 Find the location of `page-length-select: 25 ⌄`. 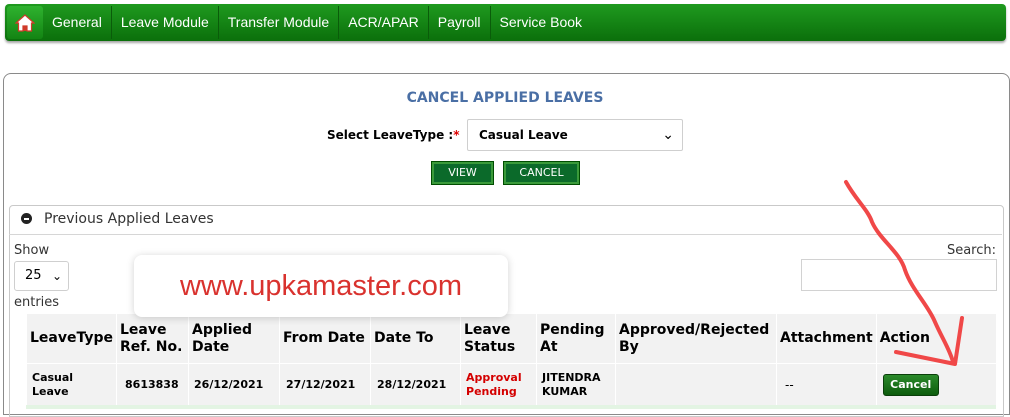

page-length-select: 25 ⌄ is located at coordinates (41, 276).